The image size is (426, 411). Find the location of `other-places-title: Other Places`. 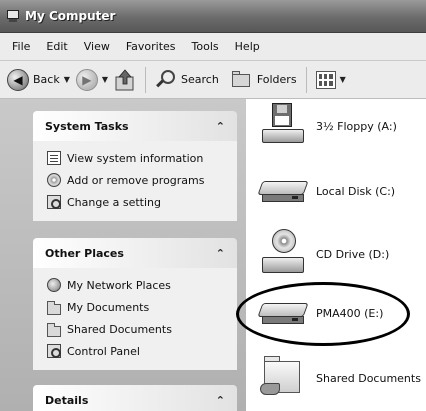

other-places-title: Other Places is located at coordinates (84, 253).